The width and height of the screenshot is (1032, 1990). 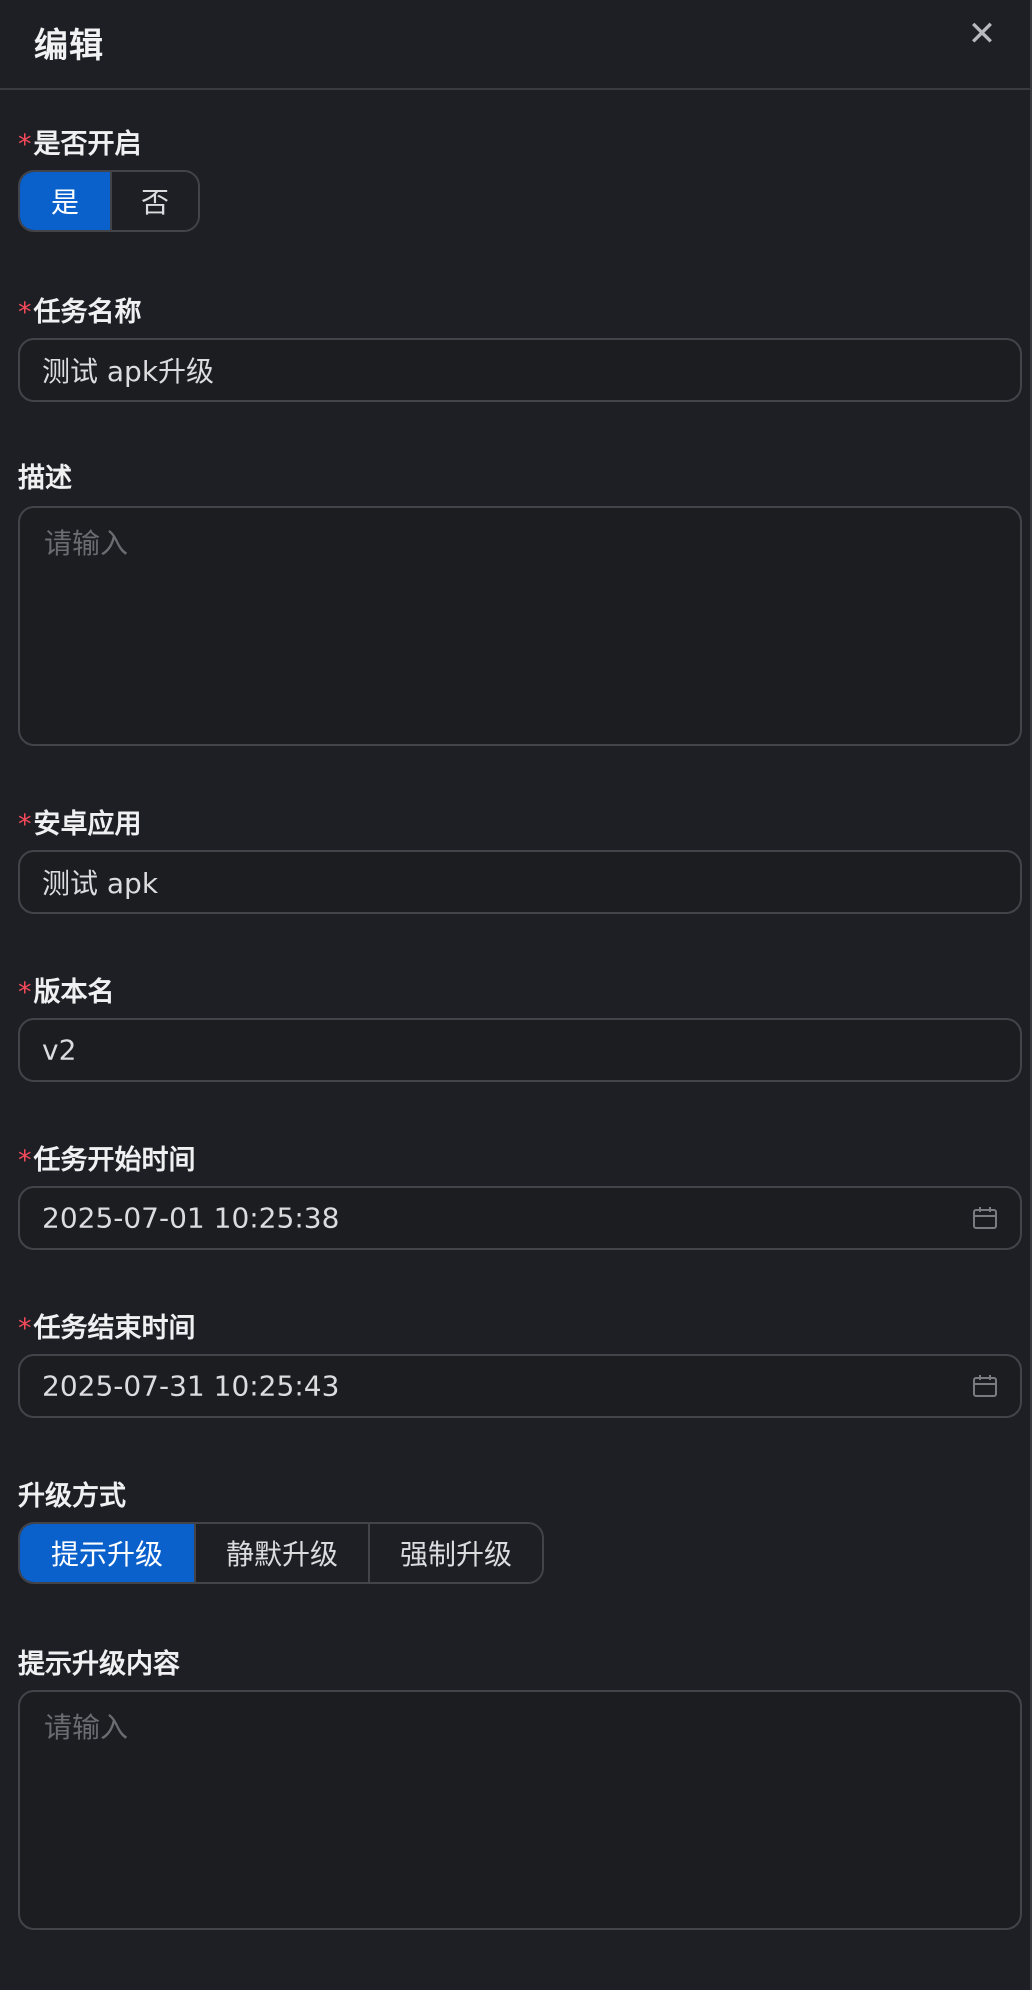 What do you see at coordinates (982, 34) in the screenshot?
I see `close-icon: ✕` at bounding box center [982, 34].